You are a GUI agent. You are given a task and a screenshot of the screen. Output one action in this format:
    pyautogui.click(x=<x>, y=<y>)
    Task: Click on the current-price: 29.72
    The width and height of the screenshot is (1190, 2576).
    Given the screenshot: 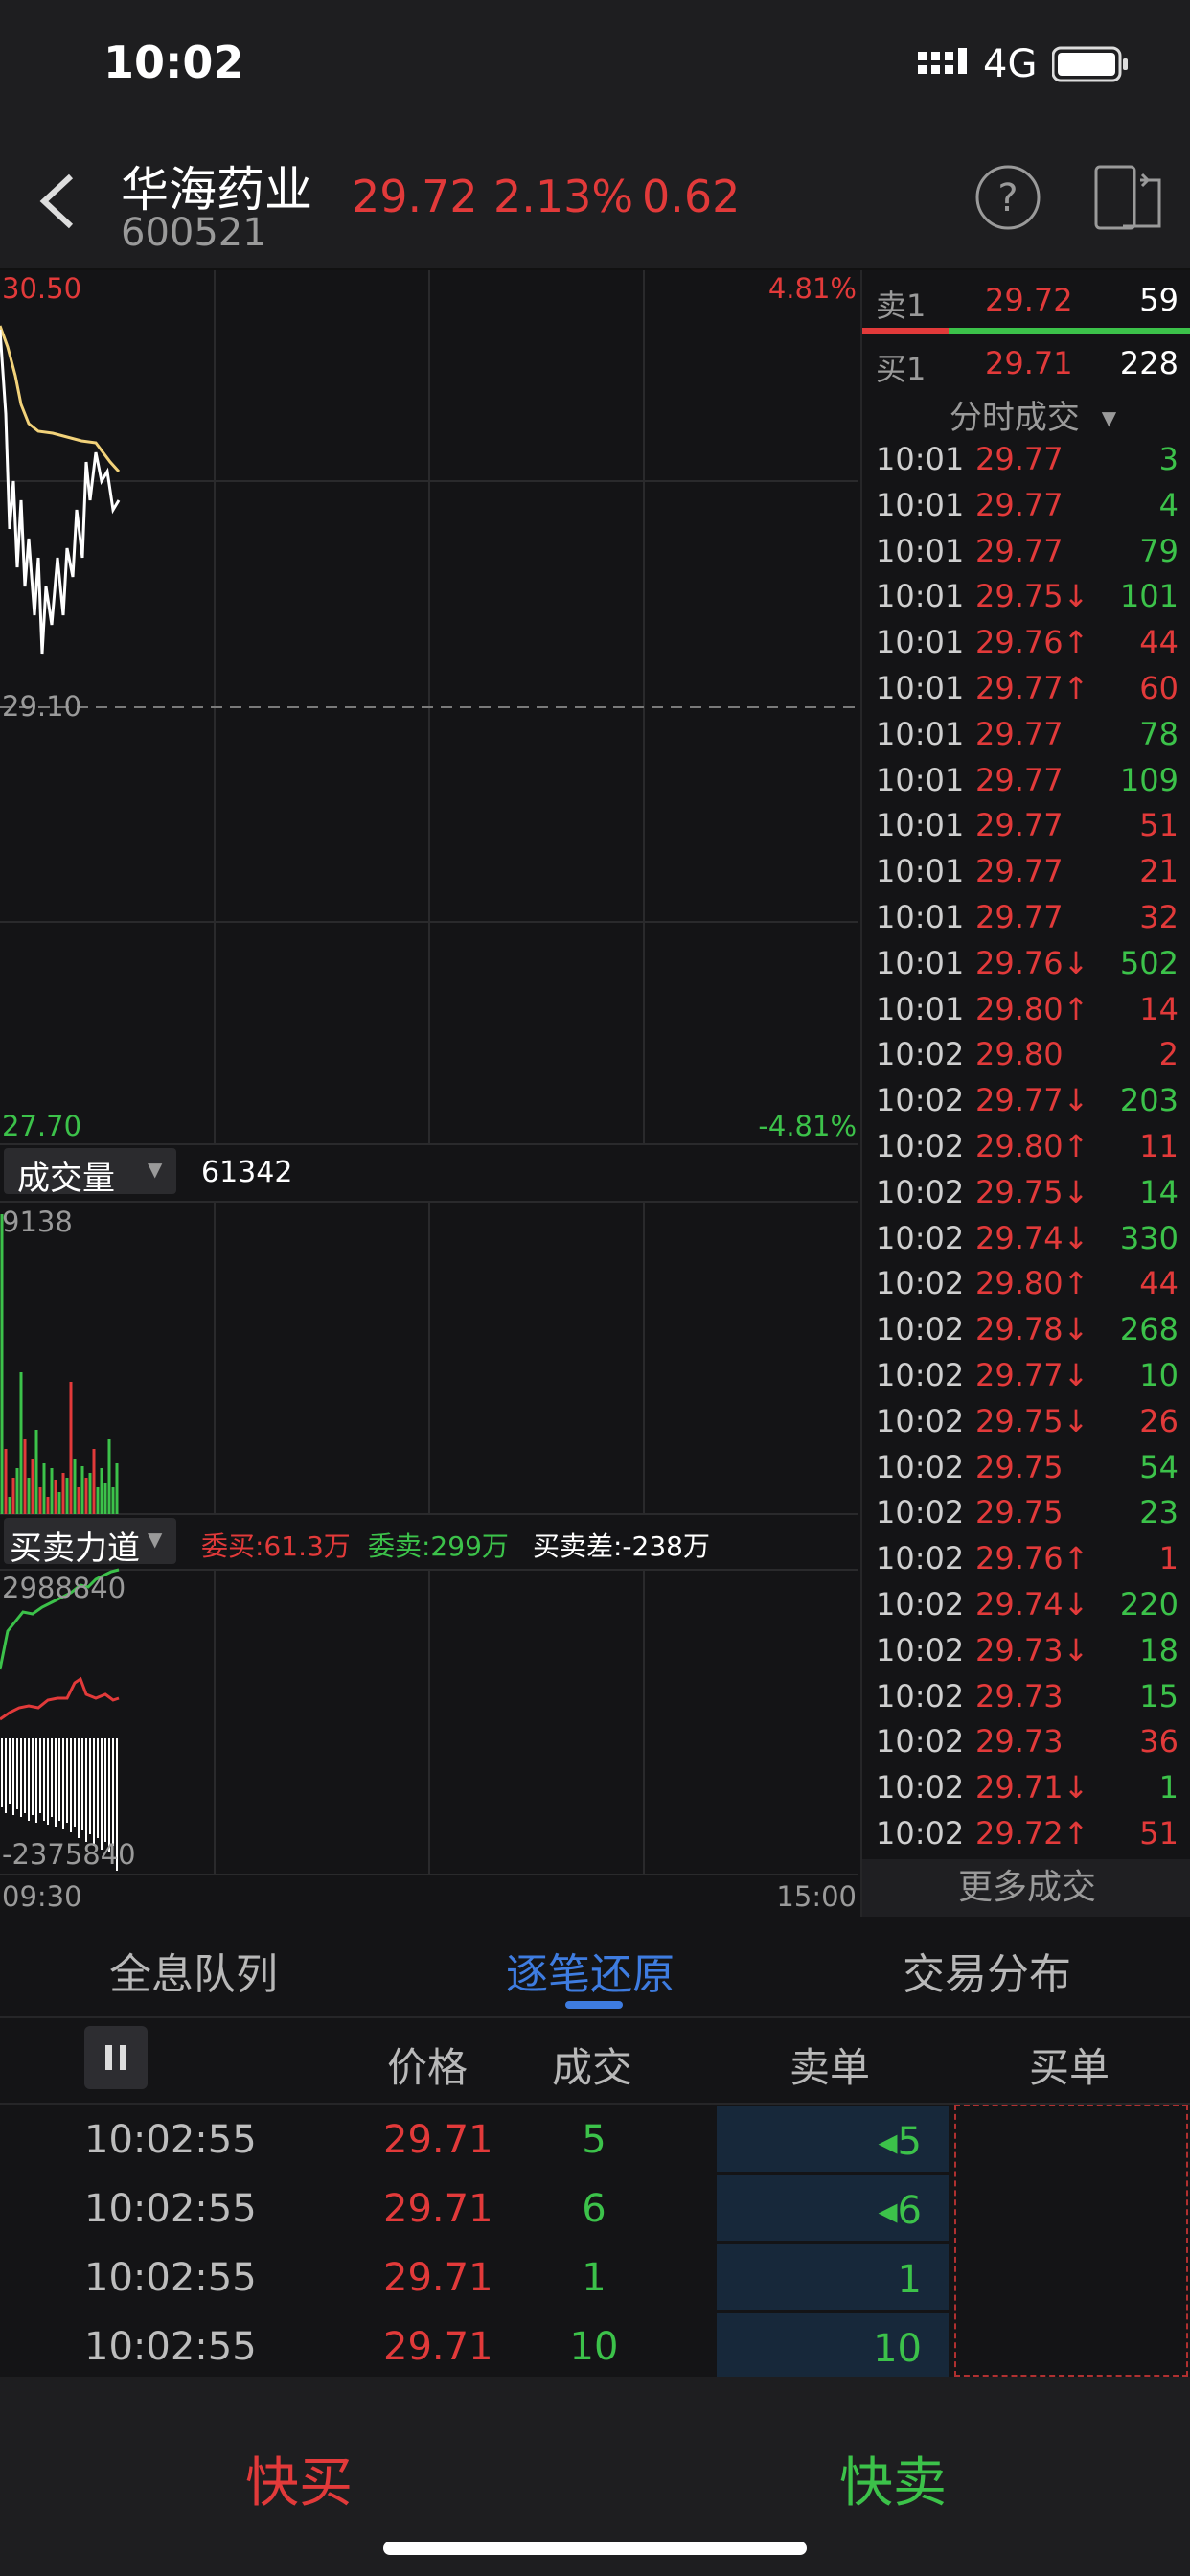 What is the action you would take?
    pyautogui.click(x=415, y=196)
    